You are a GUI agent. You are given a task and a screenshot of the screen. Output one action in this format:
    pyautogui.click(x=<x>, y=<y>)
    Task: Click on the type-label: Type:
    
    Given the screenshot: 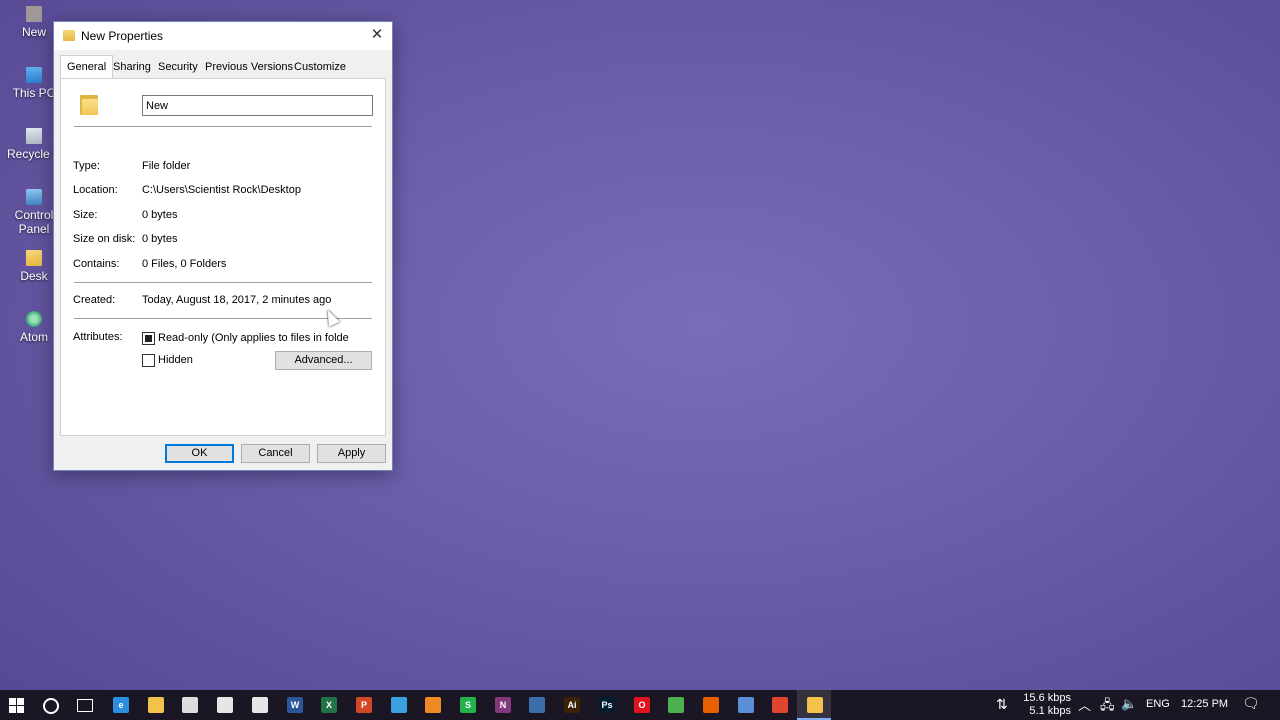 What is the action you would take?
    pyautogui.click(x=86, y=166)
    